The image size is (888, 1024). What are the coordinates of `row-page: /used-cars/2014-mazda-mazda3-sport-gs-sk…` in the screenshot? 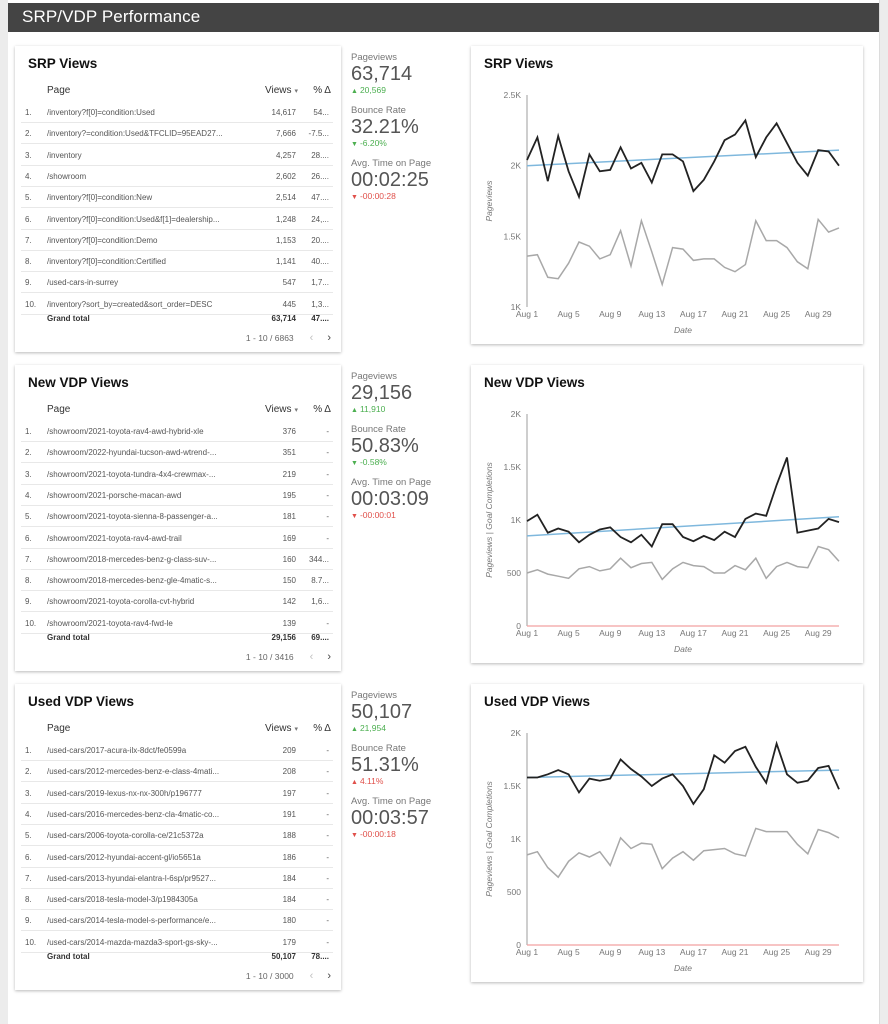 It's located at (132, 942).